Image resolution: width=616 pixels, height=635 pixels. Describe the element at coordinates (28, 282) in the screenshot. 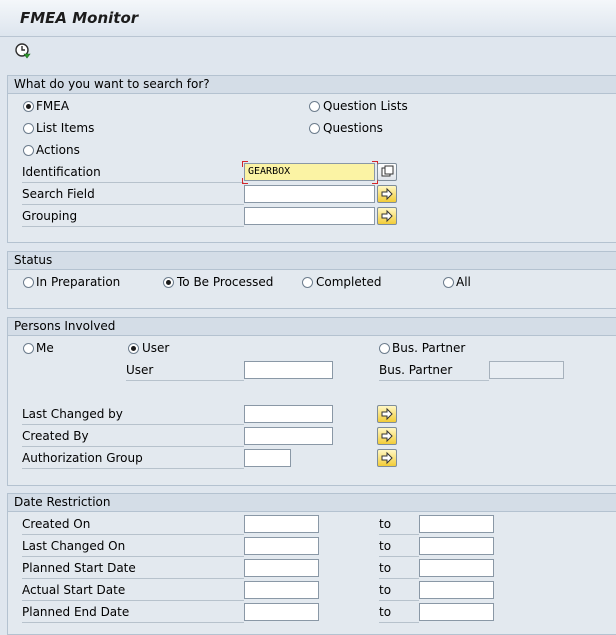

I see `radio-in-preparation` at that location.